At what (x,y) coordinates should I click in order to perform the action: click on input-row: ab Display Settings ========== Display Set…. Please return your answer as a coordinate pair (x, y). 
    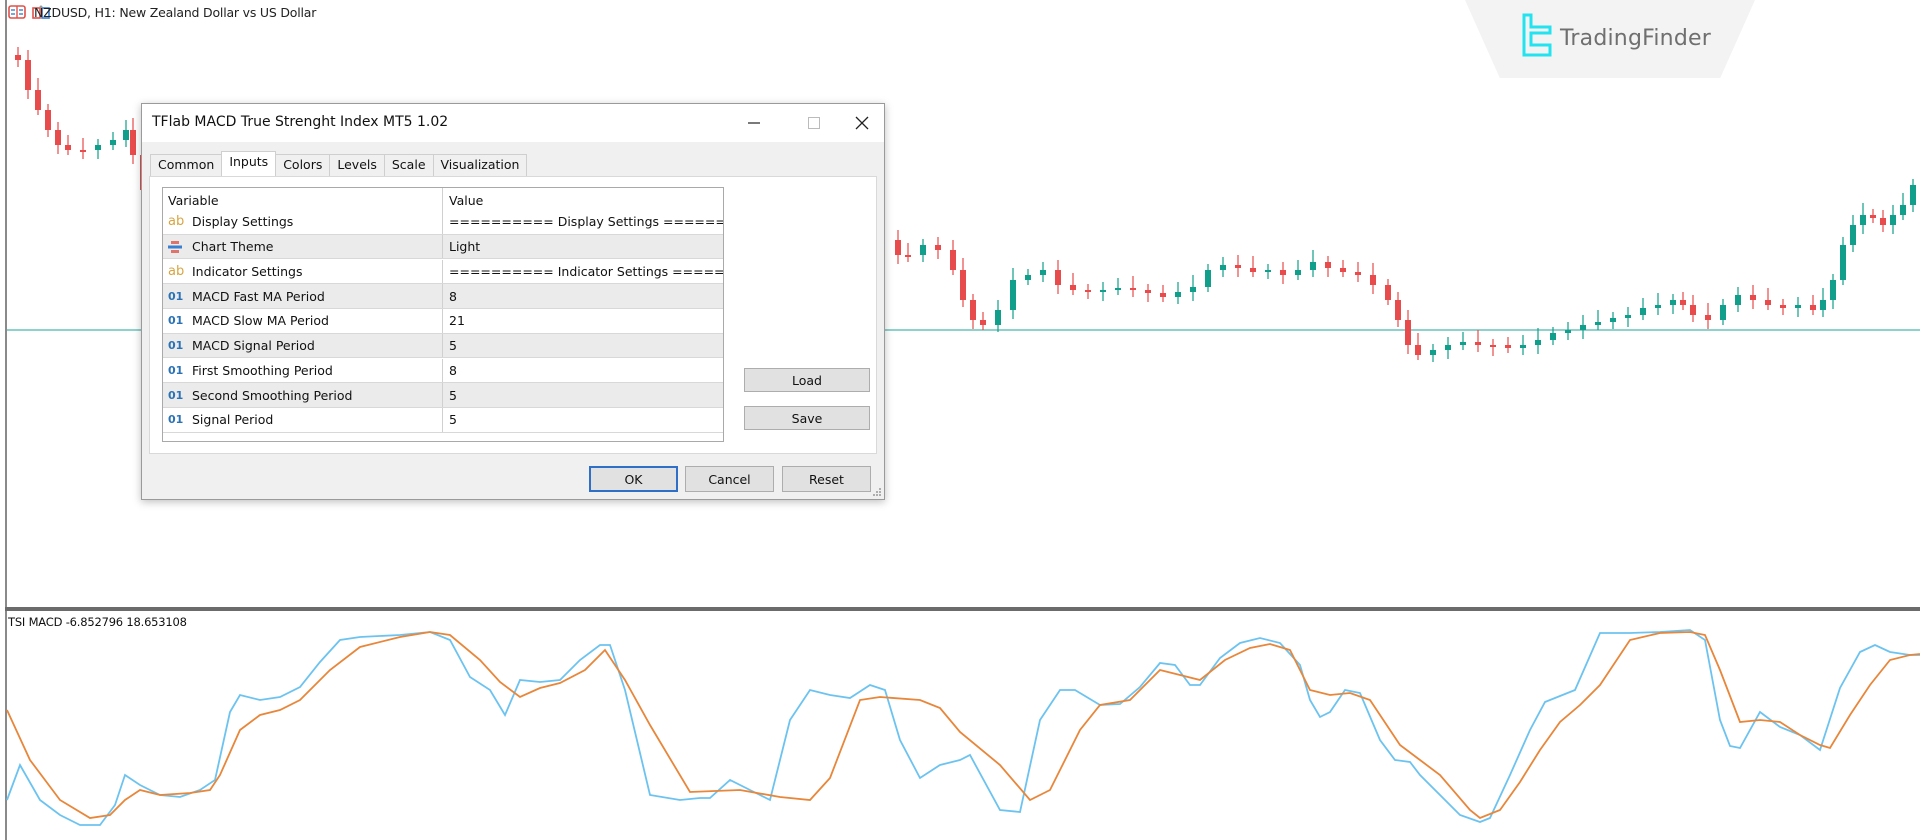
    Looking at the image, I should click on (443, 222).